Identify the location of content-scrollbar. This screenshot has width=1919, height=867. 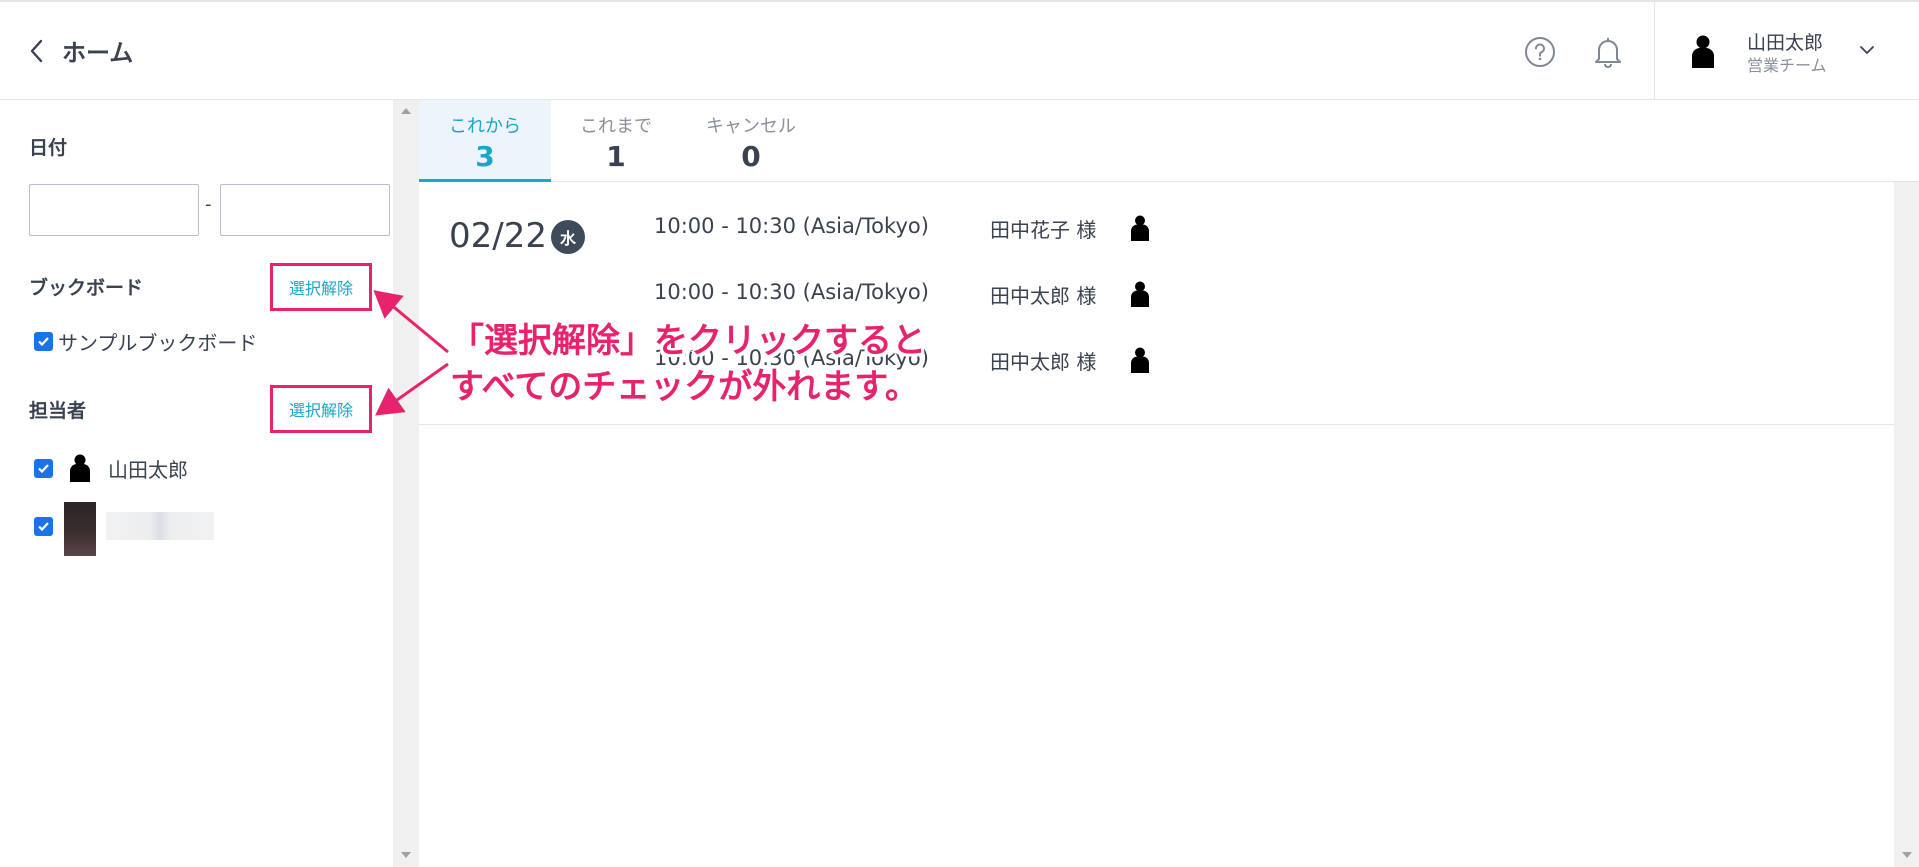
(1906, 524).